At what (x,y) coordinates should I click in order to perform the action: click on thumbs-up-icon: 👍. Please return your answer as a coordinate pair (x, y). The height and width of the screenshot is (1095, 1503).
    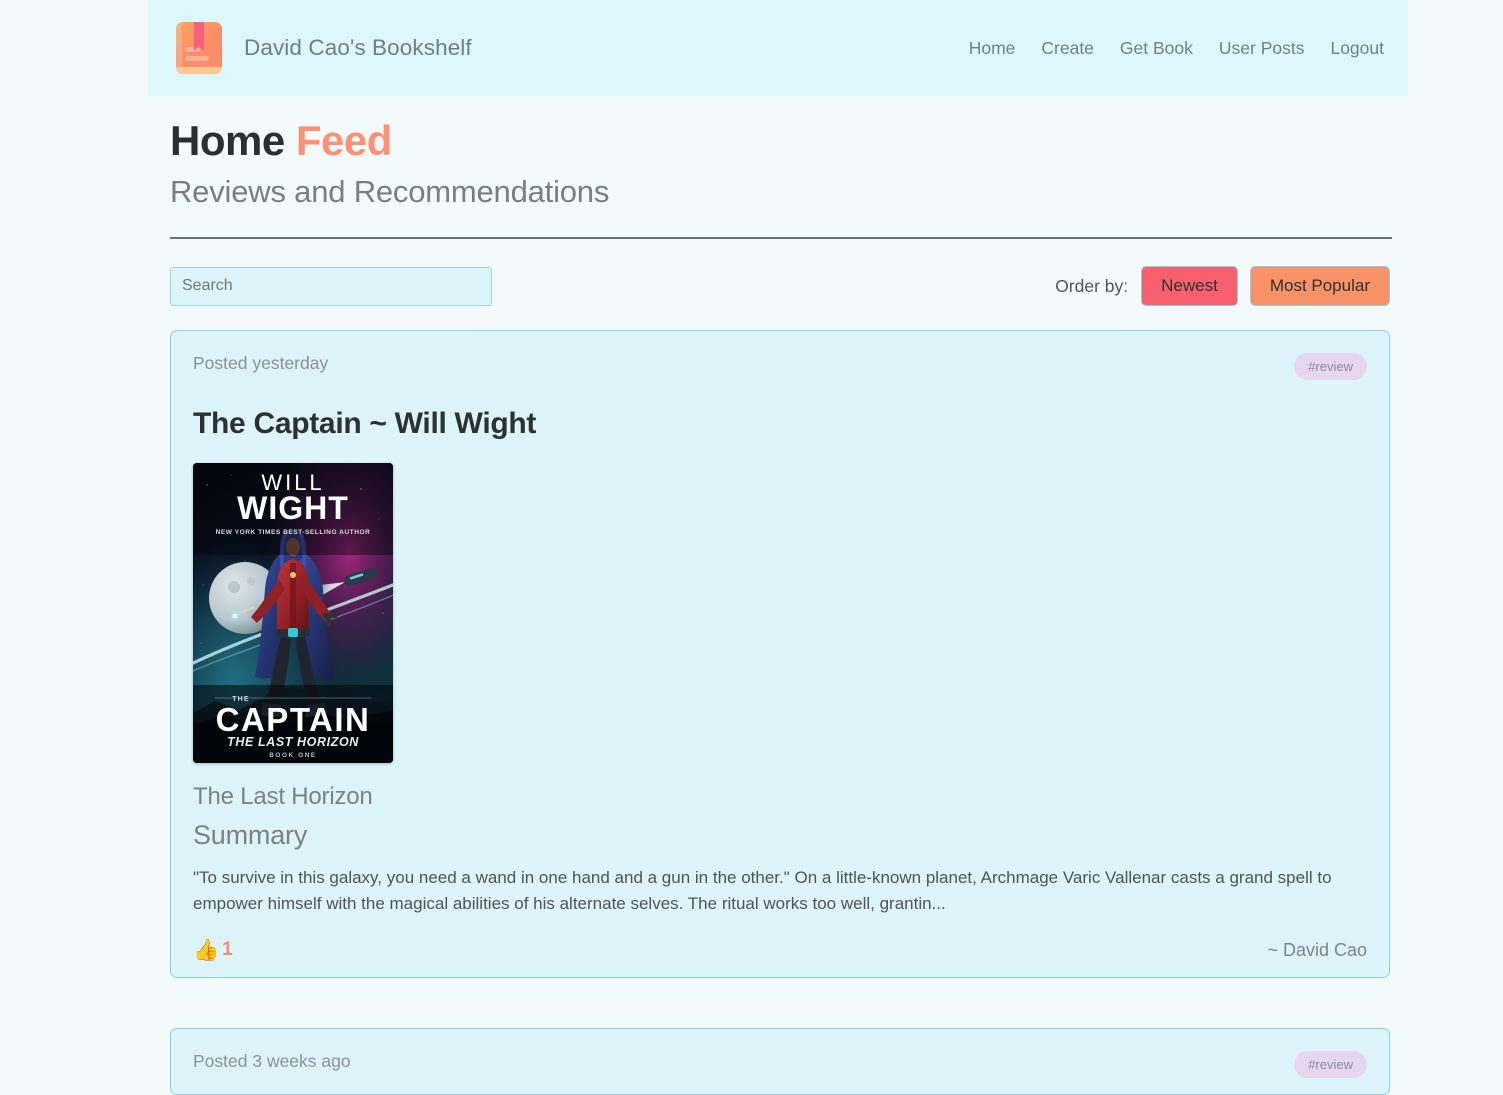
    Looking at the image, I should click on (206, 950).